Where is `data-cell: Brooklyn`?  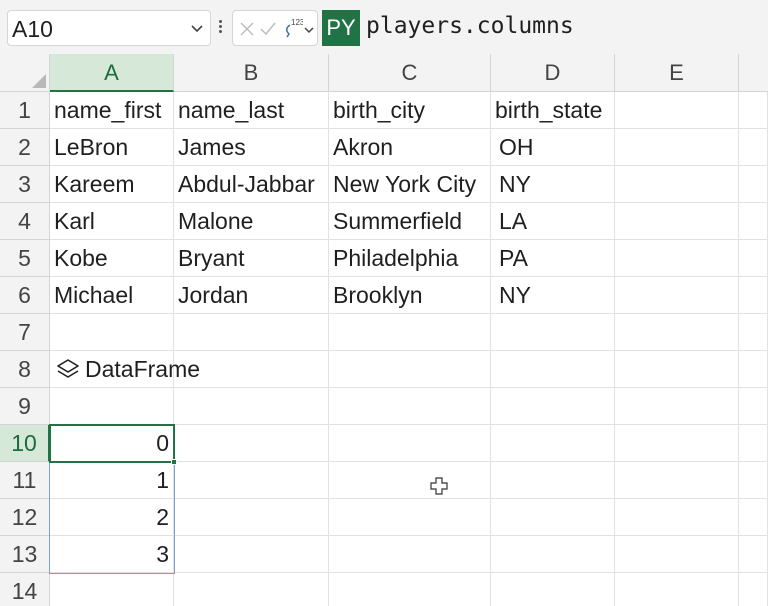 data-cell: Brooklyn is located at coordinates (410, 295).